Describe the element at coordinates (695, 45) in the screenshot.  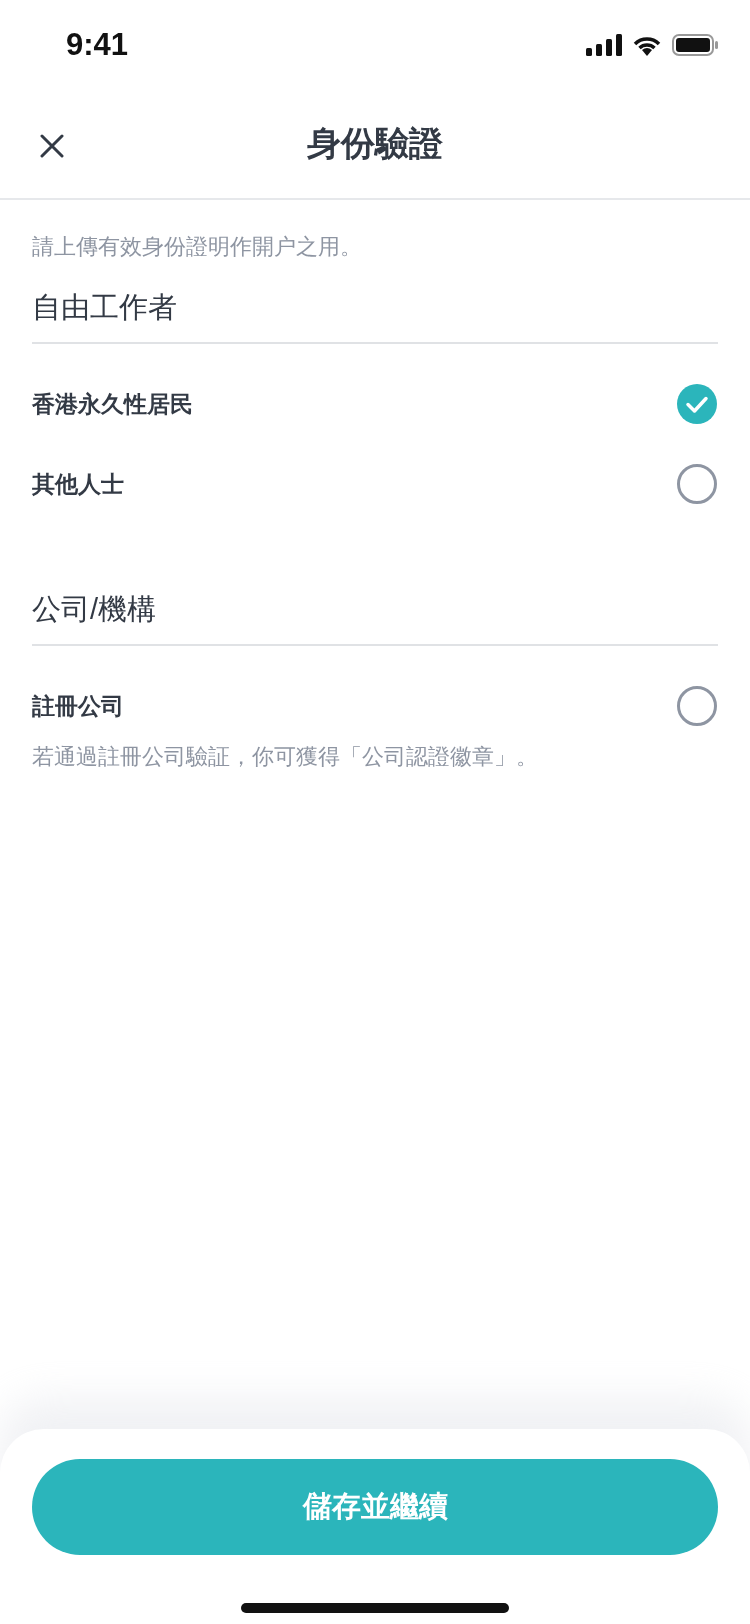
I see `battery-icon` at that location.